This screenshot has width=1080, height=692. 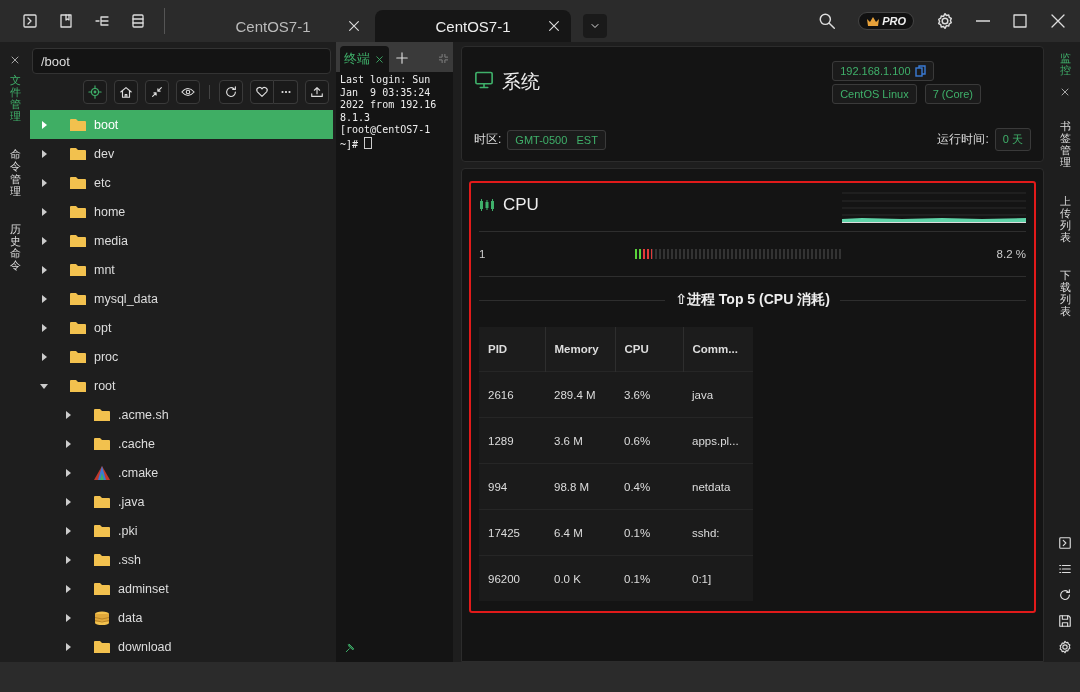 I want to click on table-cell: 0.6%, so click(x=649, y=440).